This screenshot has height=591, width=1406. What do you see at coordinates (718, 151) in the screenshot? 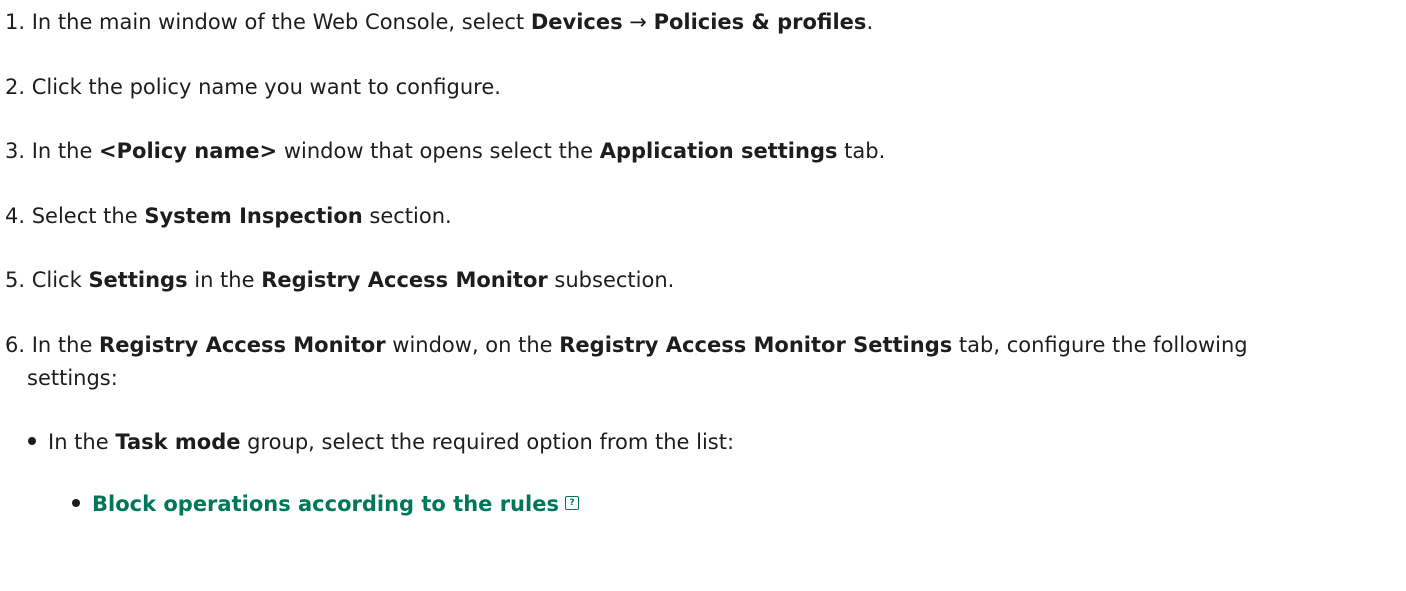
I see `application-settings-tab: Application settings` at bounding box center [718, 151].